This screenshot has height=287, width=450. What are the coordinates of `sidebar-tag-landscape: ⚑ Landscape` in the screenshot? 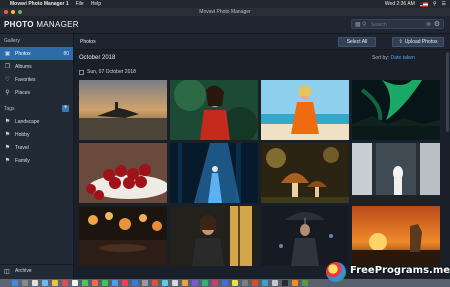 It's located at (36, 121).